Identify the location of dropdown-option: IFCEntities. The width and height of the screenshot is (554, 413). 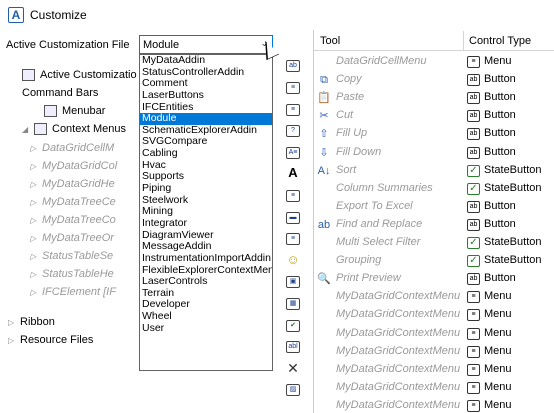
(206, 108).